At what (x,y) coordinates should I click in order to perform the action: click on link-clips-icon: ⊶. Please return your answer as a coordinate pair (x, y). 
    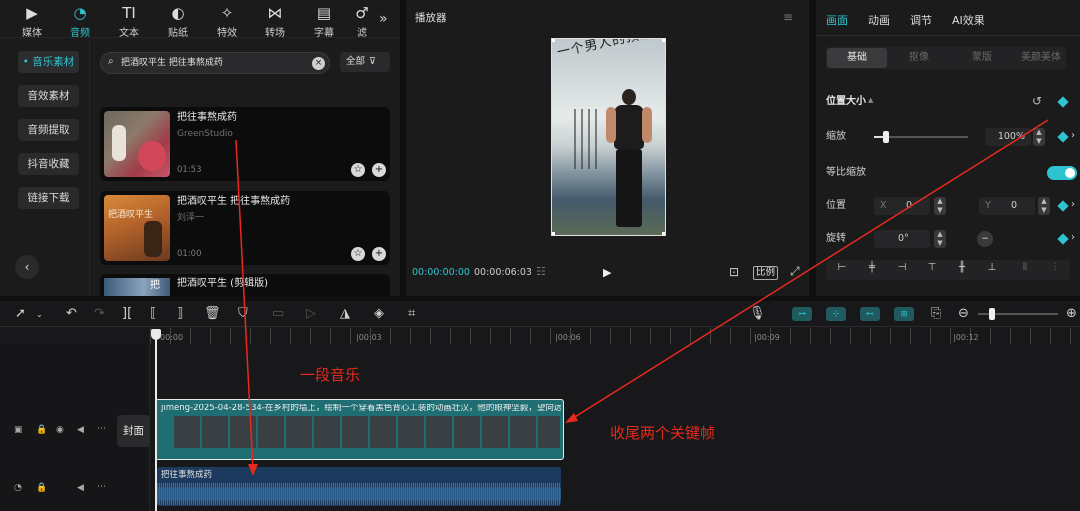
    Looking at the image, I should click on (802, 314).